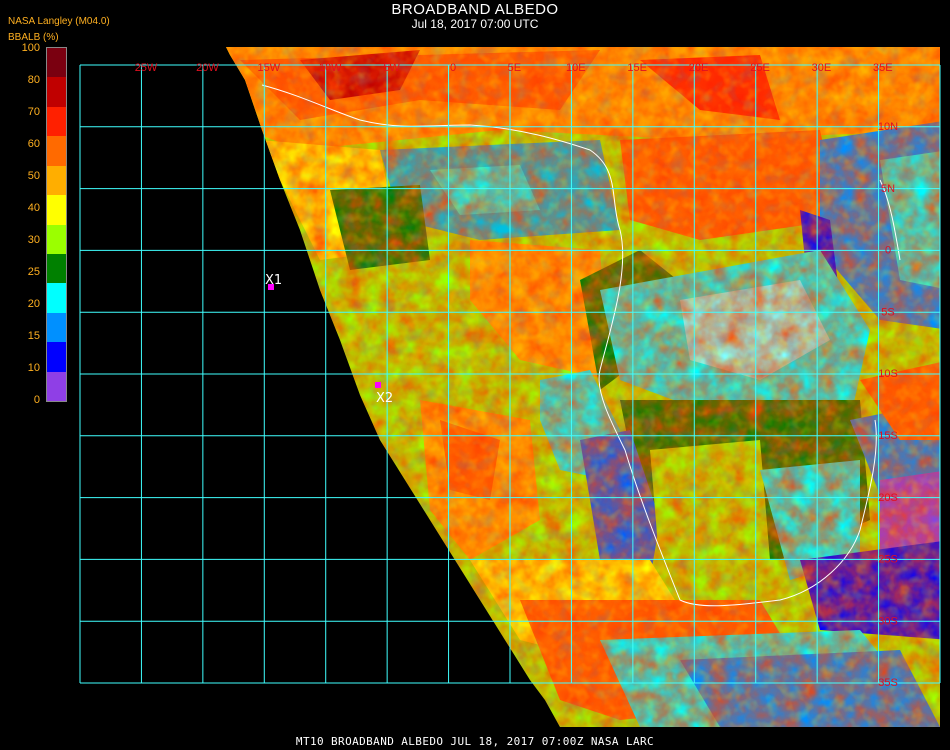  What do you see at coordinates (887, 312) in the screenshot?
I see `latitude-label: 5S` at bounding box center [887, 312].